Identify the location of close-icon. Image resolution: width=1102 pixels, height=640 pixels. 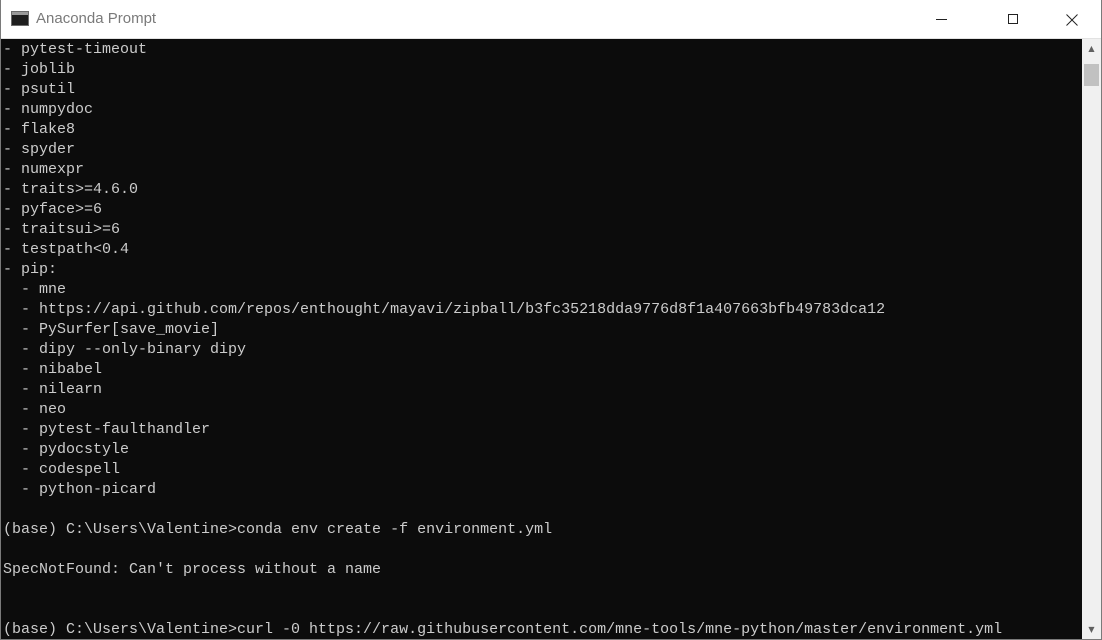
(1072, 20).